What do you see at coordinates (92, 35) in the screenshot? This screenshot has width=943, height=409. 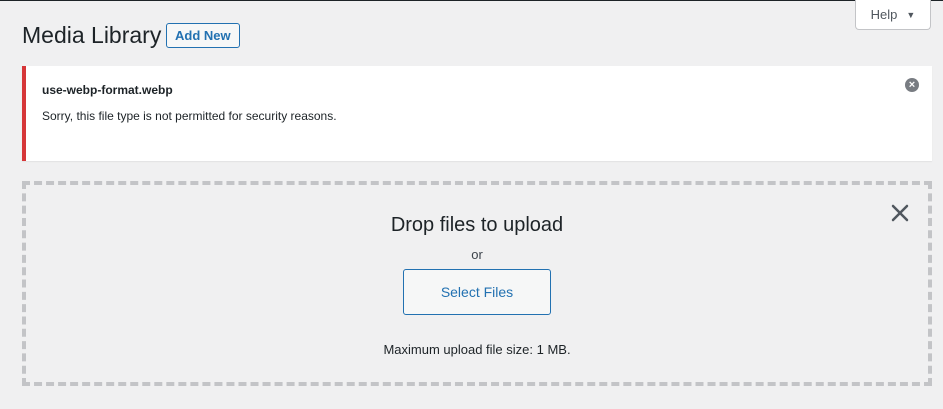 I see `page-title: Media Library` at bounding box center [92, 35].